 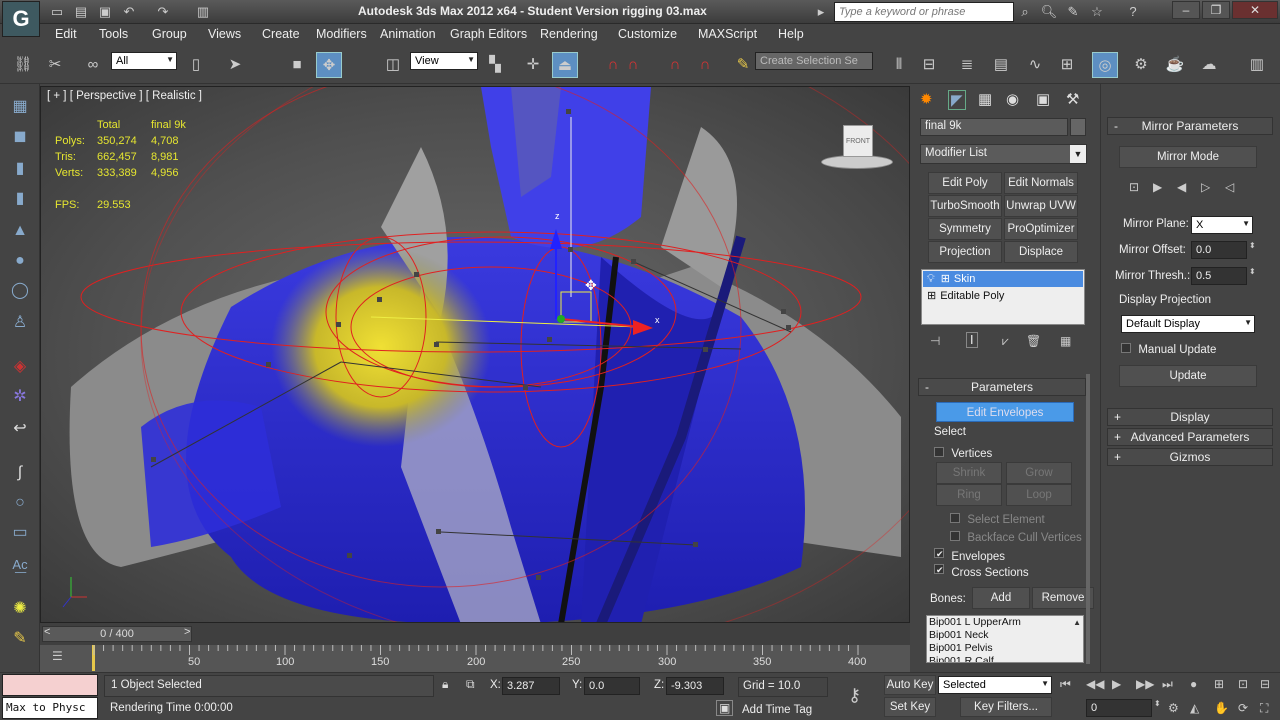 I want to click on orbit-icon: ⟳, so click(x=1243, y=708).